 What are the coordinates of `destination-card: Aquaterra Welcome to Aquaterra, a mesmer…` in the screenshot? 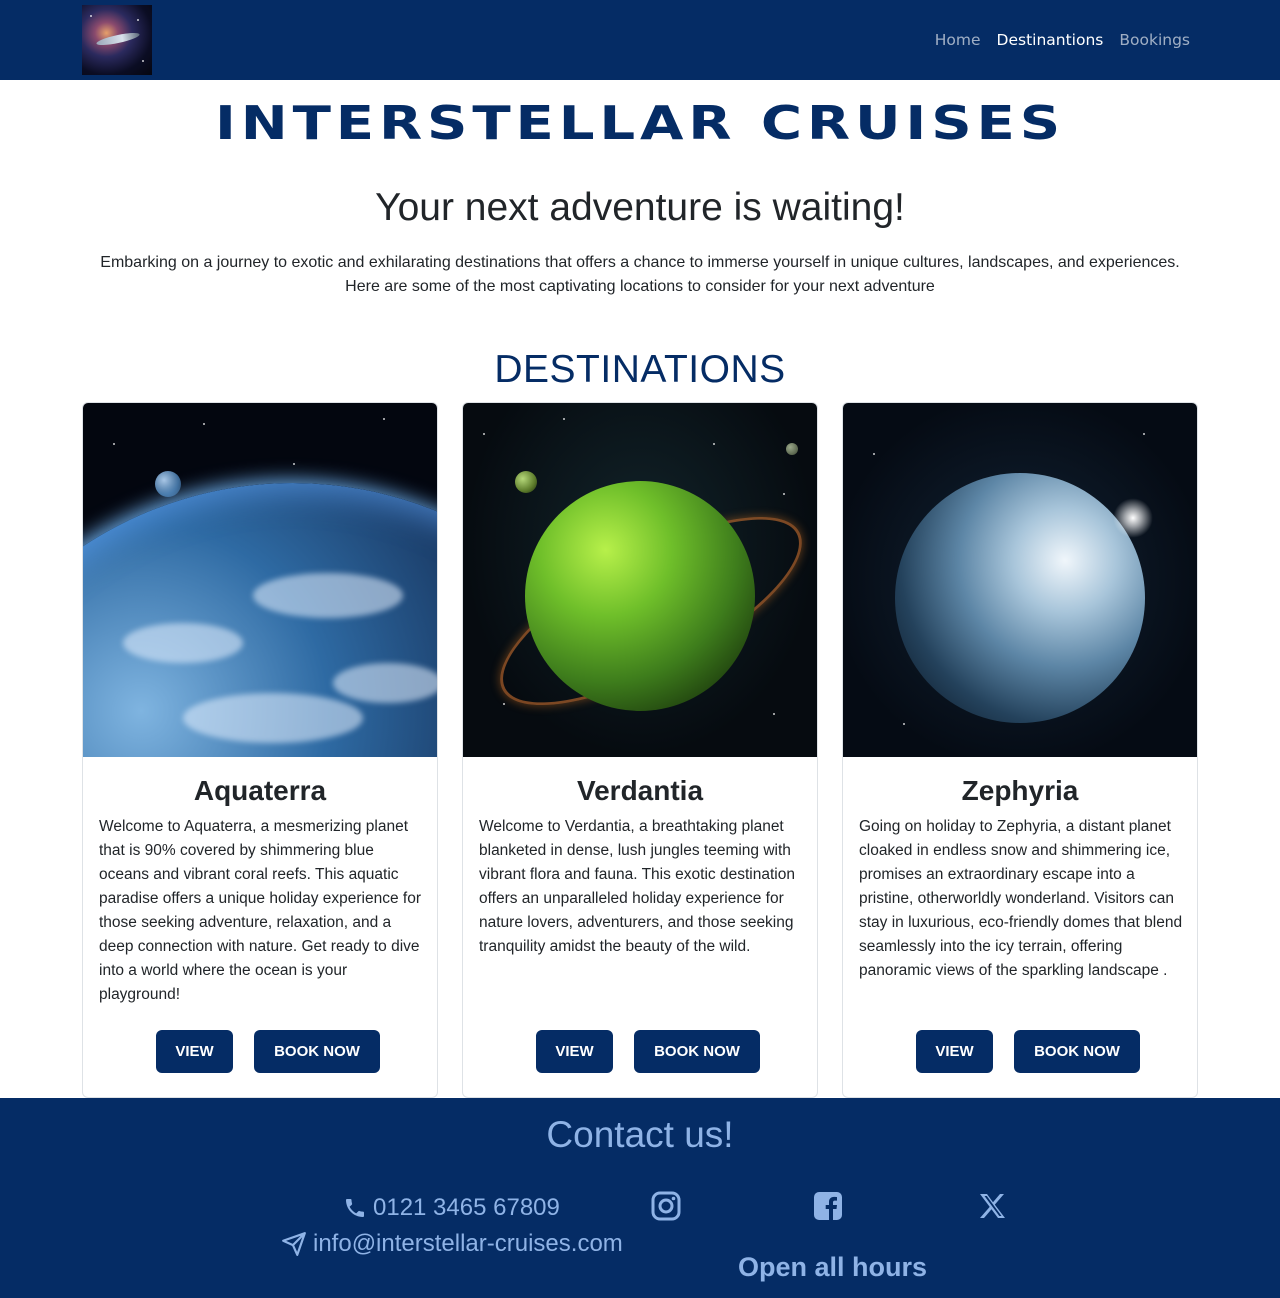 It's located at (260, 750).